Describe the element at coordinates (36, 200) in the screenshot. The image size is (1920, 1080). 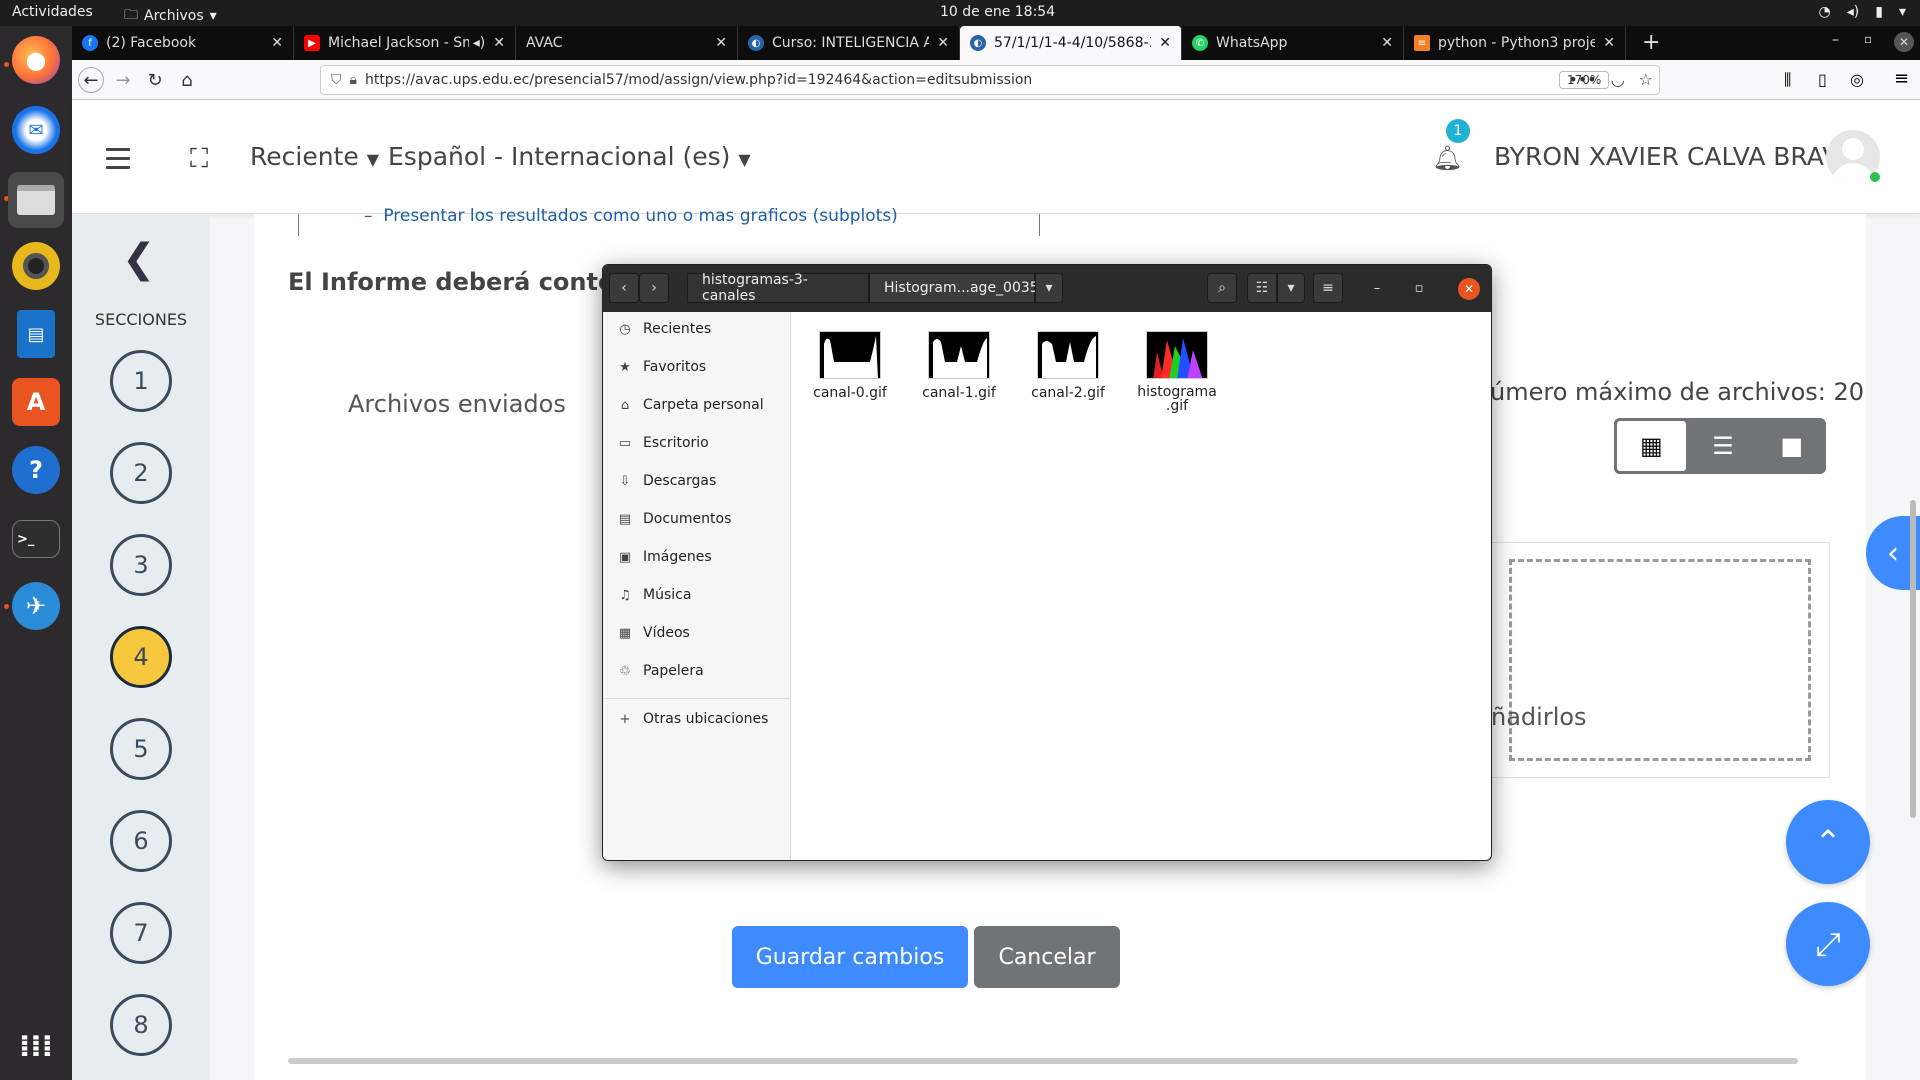
I see `files-icon` at that location.